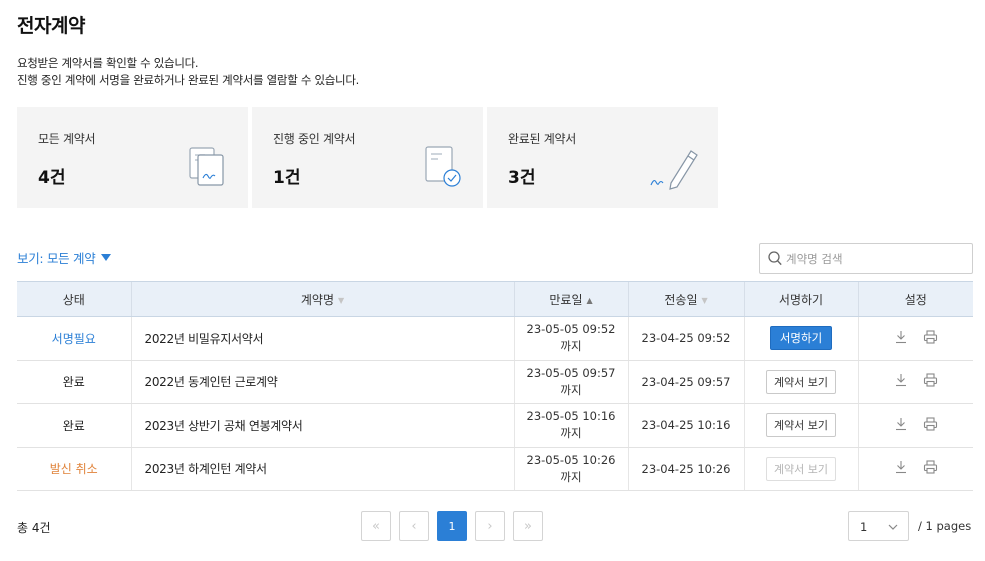  I want to click on column-header-name: 계약명 ▼, so click(322, 299).